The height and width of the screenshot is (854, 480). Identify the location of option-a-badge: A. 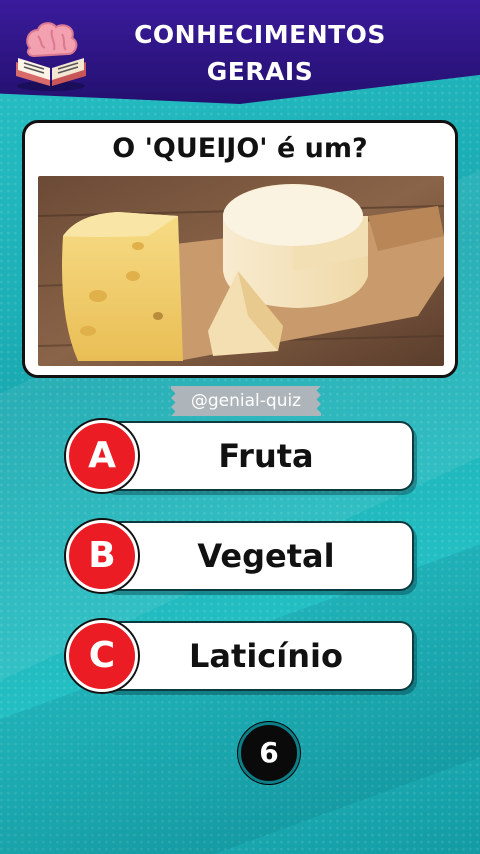
(102, 456).